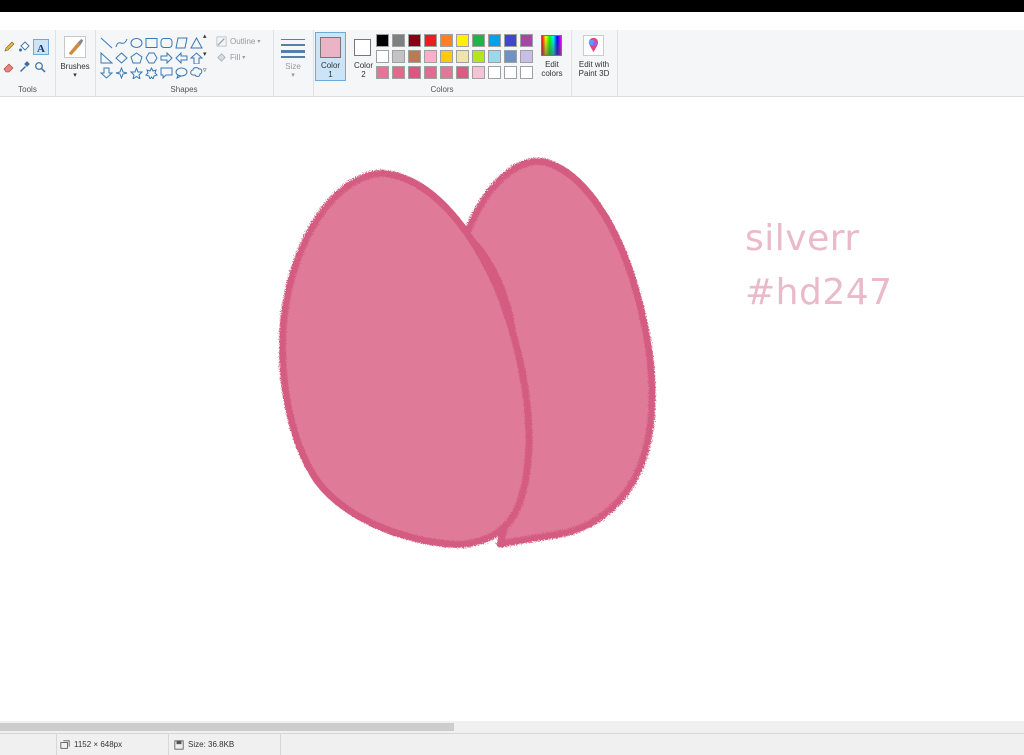  What do you see at coordinates (205, 70) in the screenshot?
I see `gallery-expand-icon: ▿` at bounding box center [205, 70].